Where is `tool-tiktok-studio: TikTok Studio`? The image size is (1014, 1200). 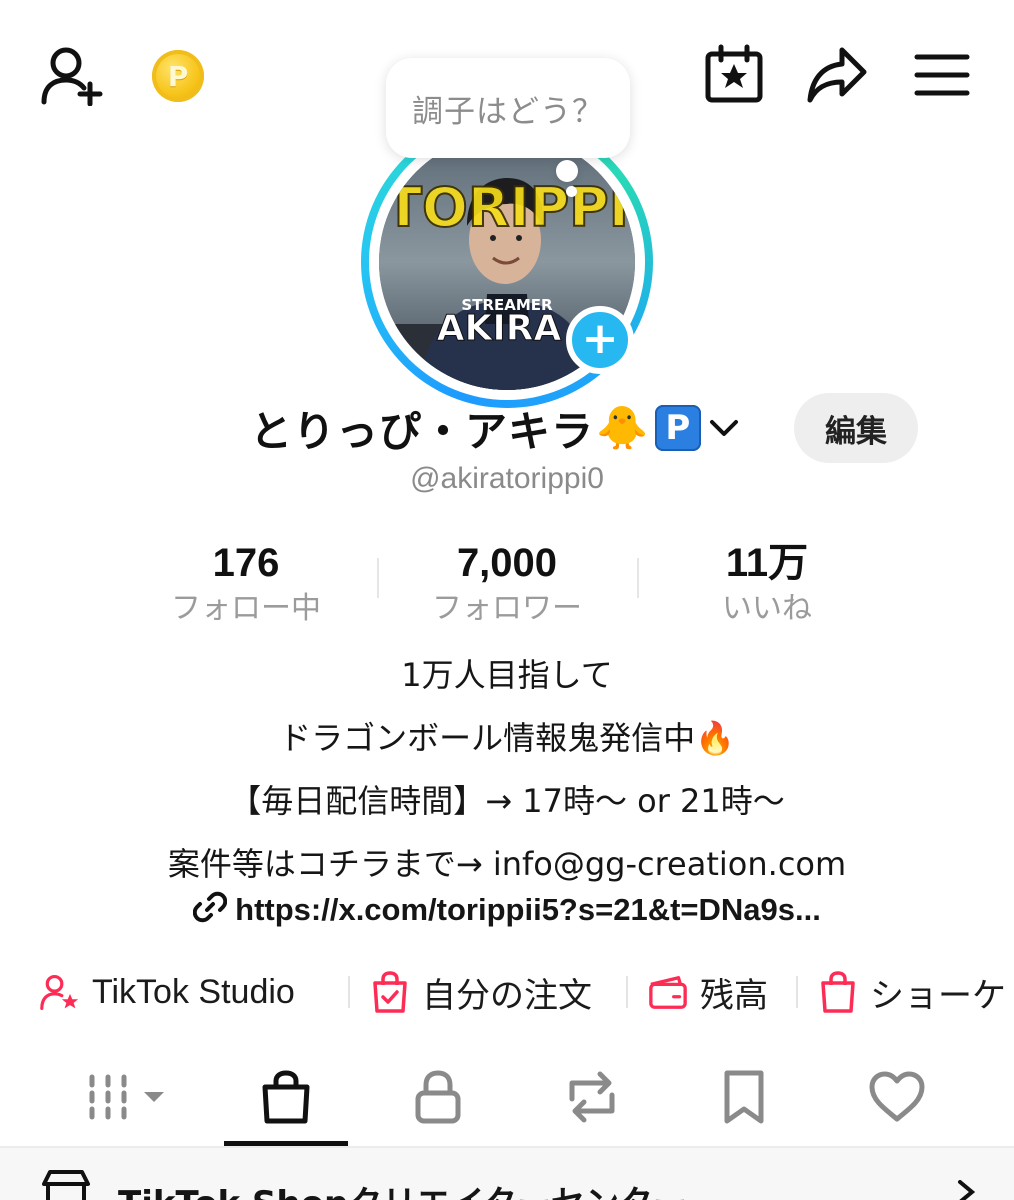
tool-tiktok-studio: TikTok Studio is located at coordinates (167, 992).